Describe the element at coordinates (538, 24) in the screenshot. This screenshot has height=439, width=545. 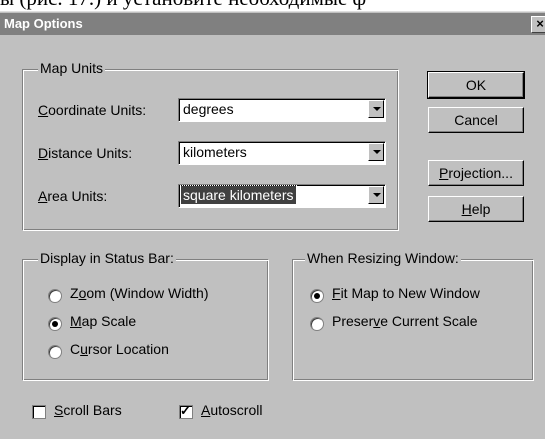
I see `close-button: ×` at that location.